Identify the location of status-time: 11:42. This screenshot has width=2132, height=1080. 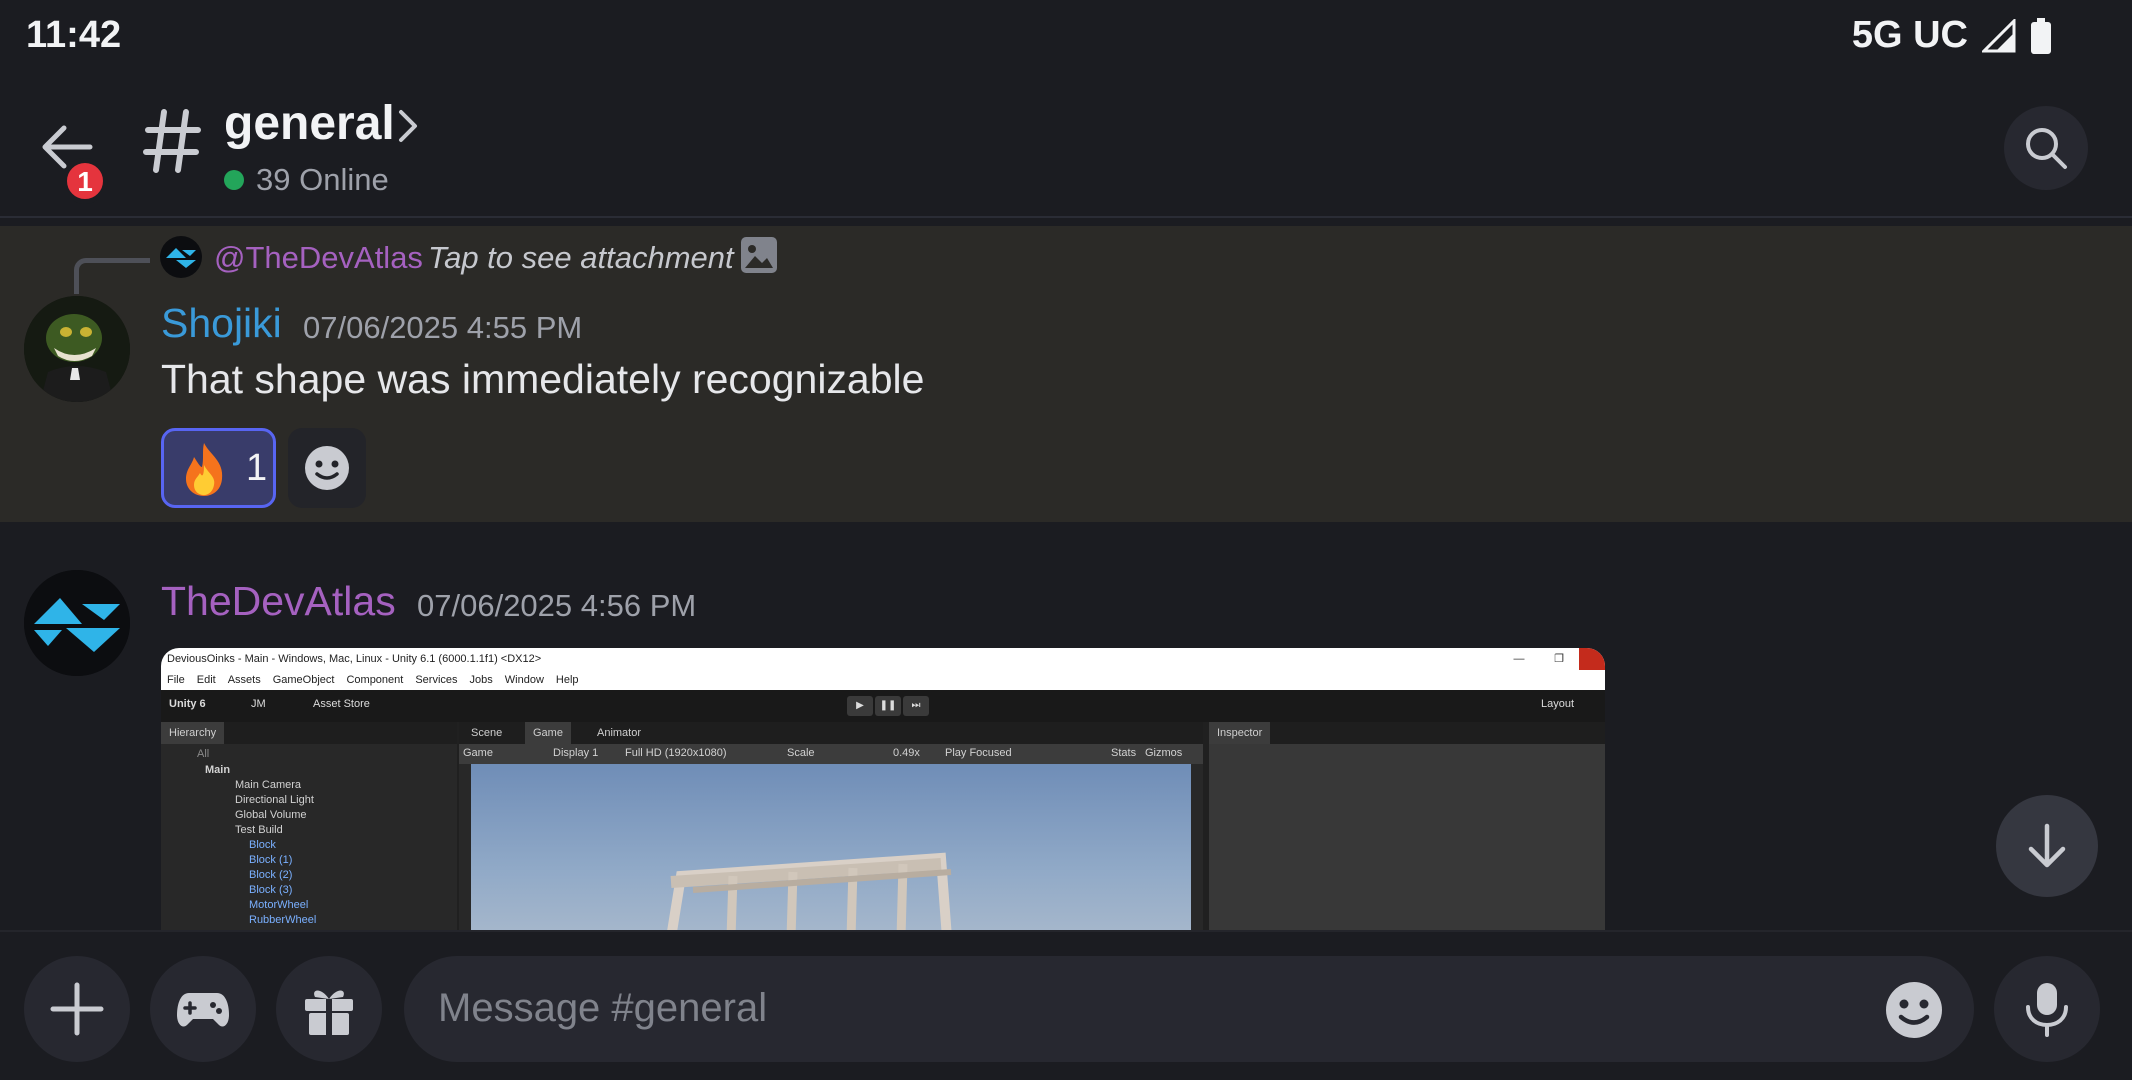
(74, 35).